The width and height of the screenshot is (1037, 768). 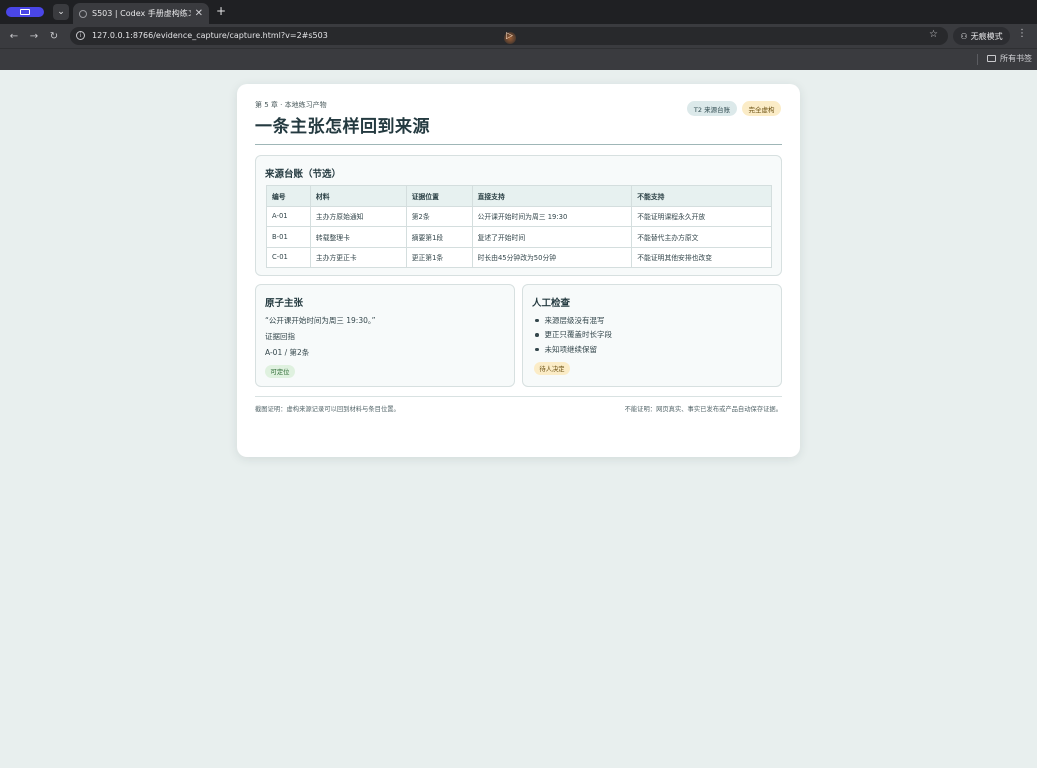 I want to click on source-ledger-panel: 来源台账（节选） 编号 材料 证据位置 直接支持 不能支持 A-01 主办方原始, so click(x=518, y=215).